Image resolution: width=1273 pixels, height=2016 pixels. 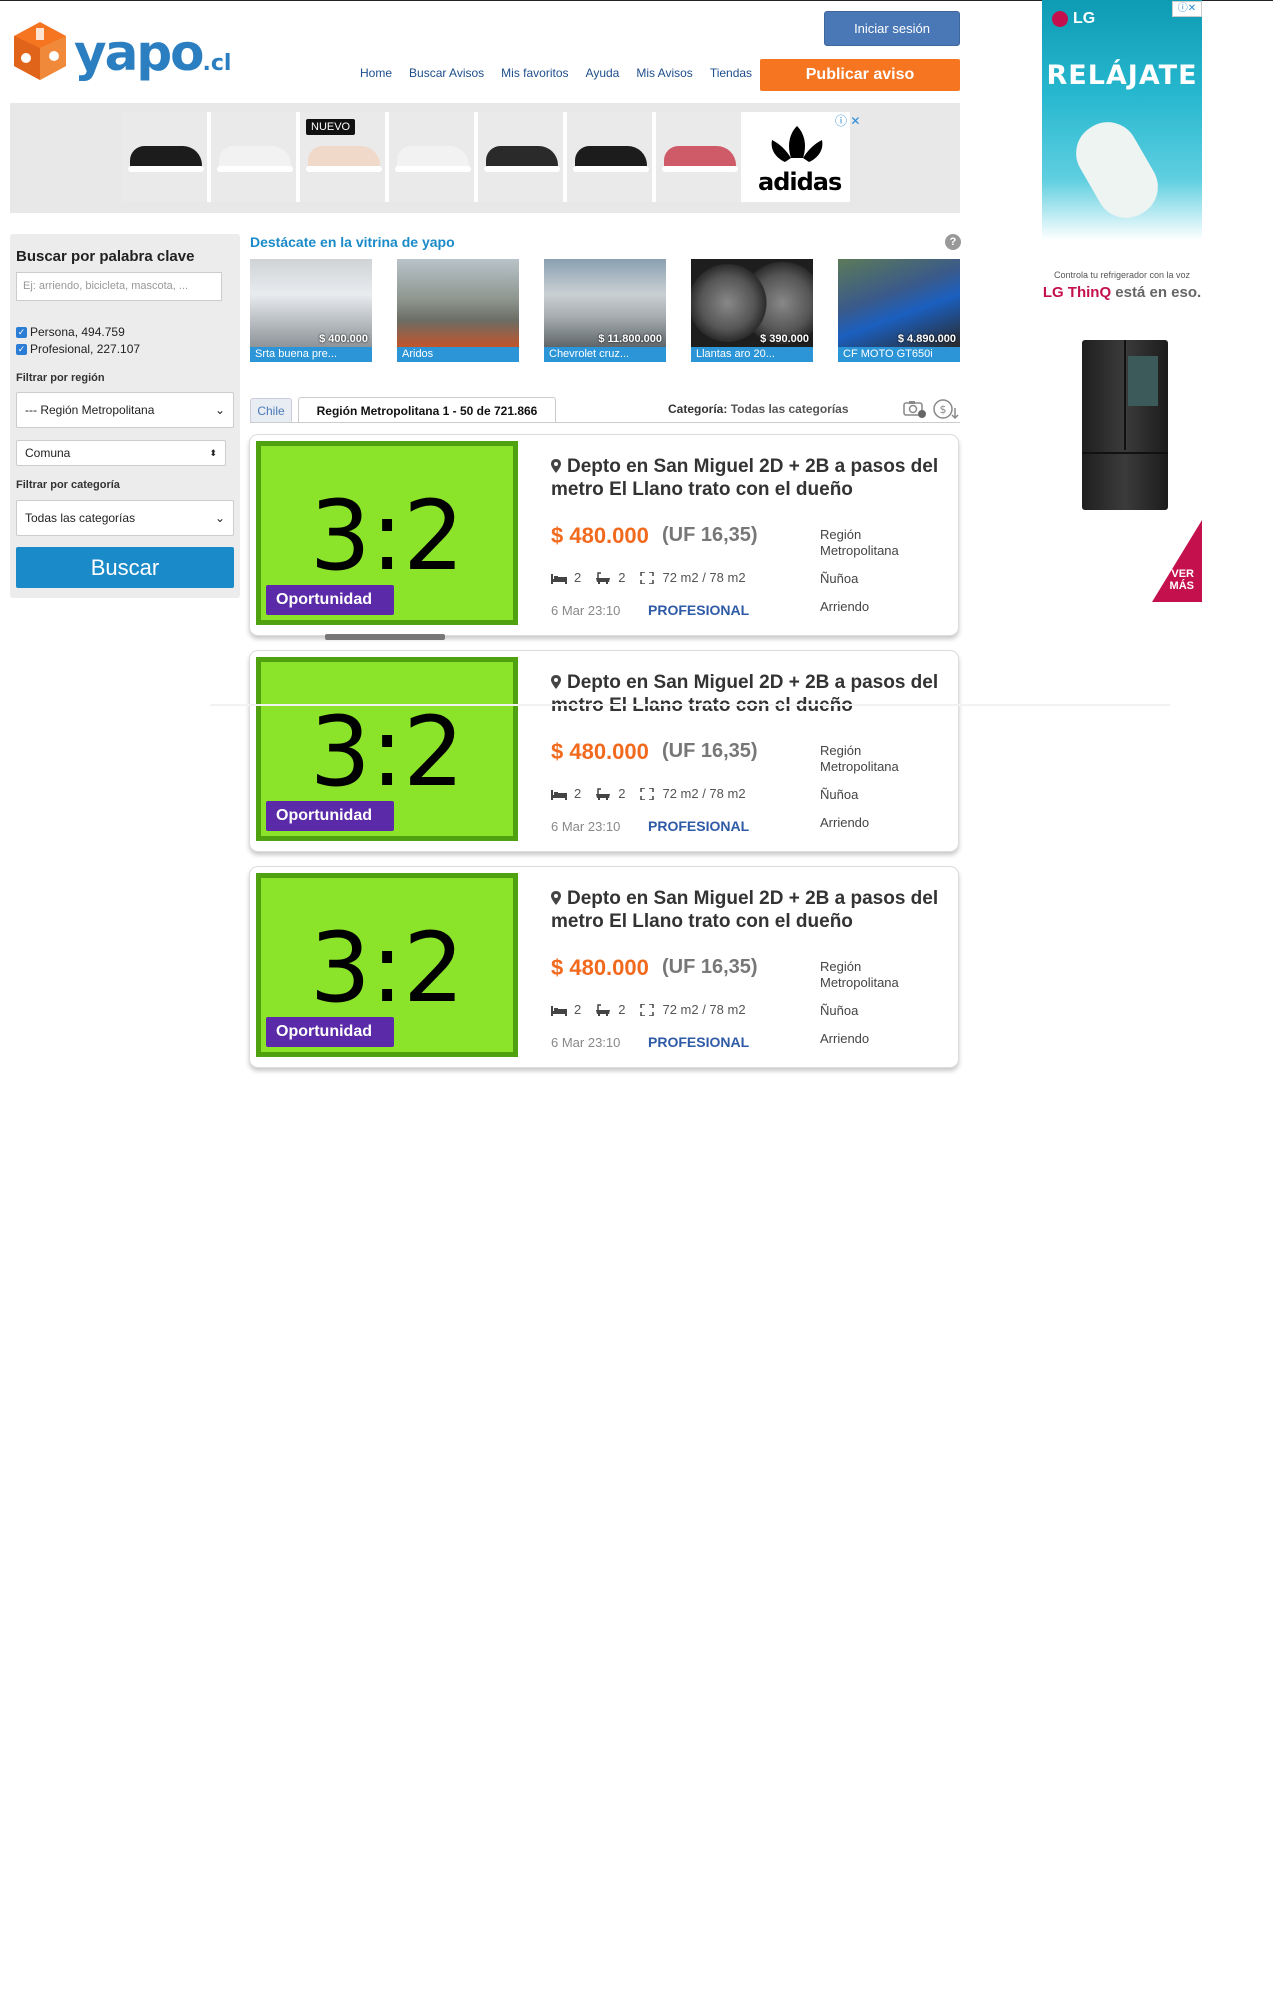 I want to click on publish-button: Publicar aviso, so click(x=860, y=75).